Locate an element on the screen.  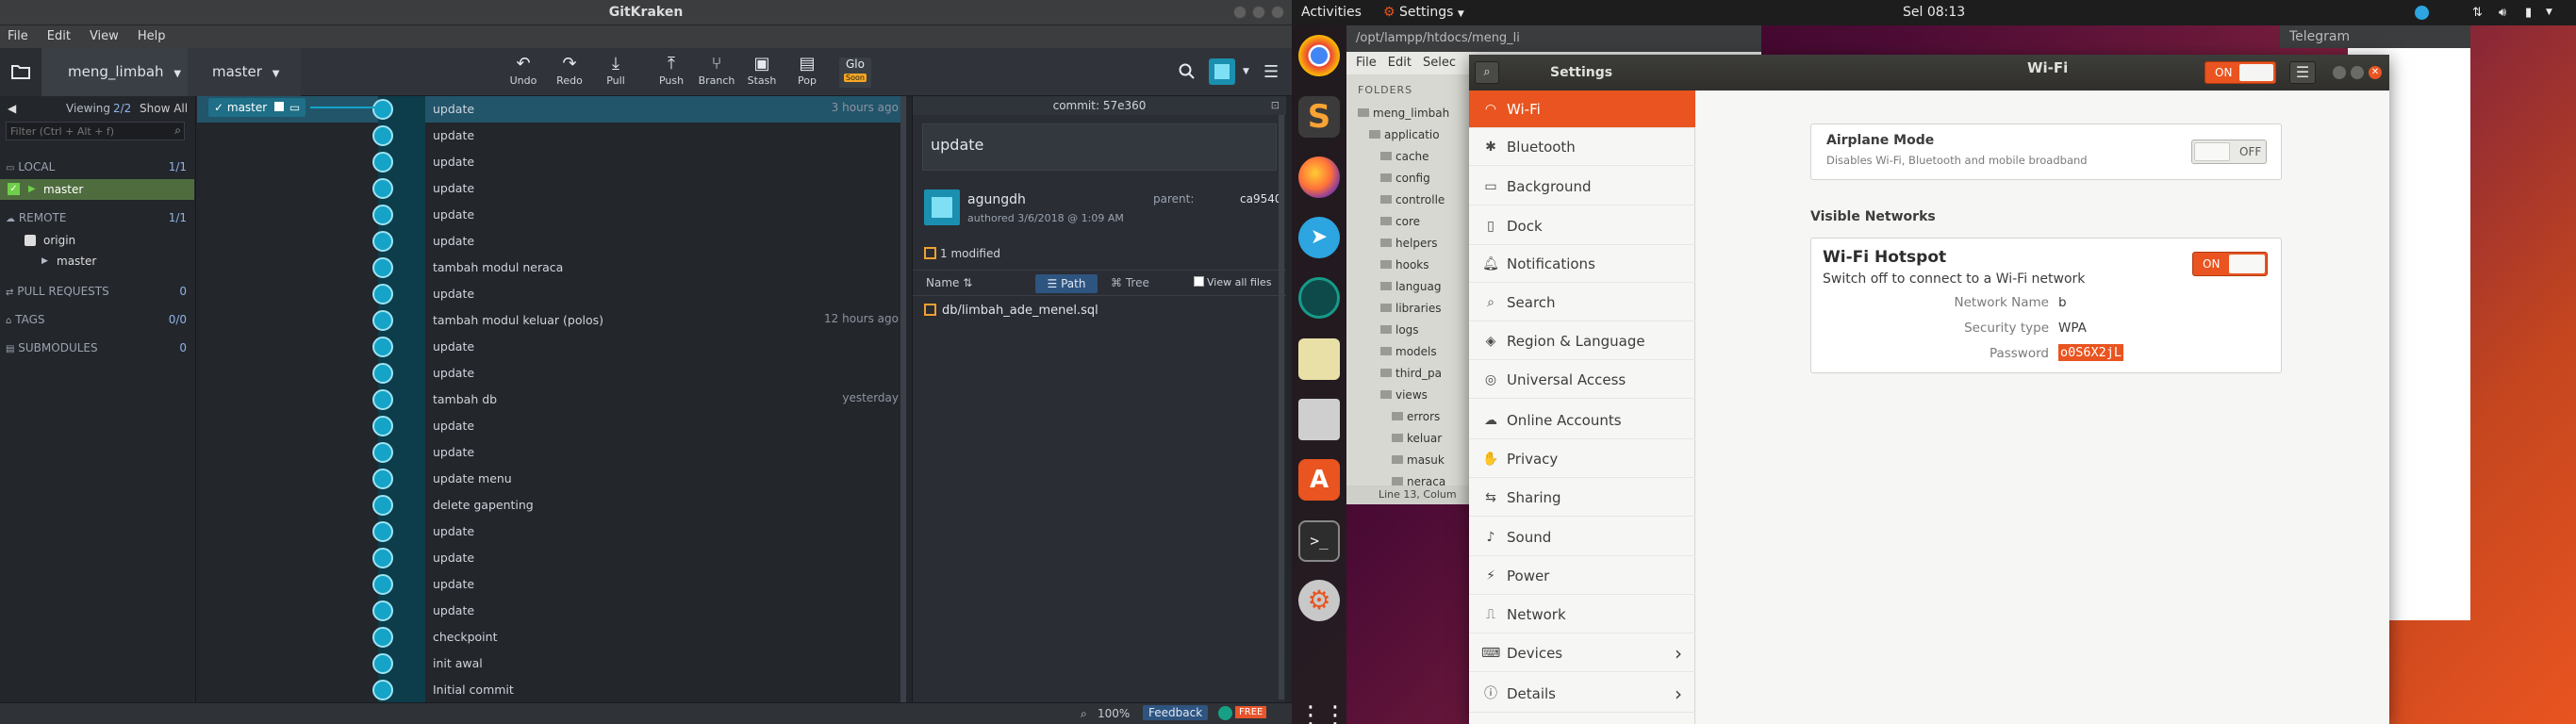
minimize-button is located at coordinates (2339, 72).